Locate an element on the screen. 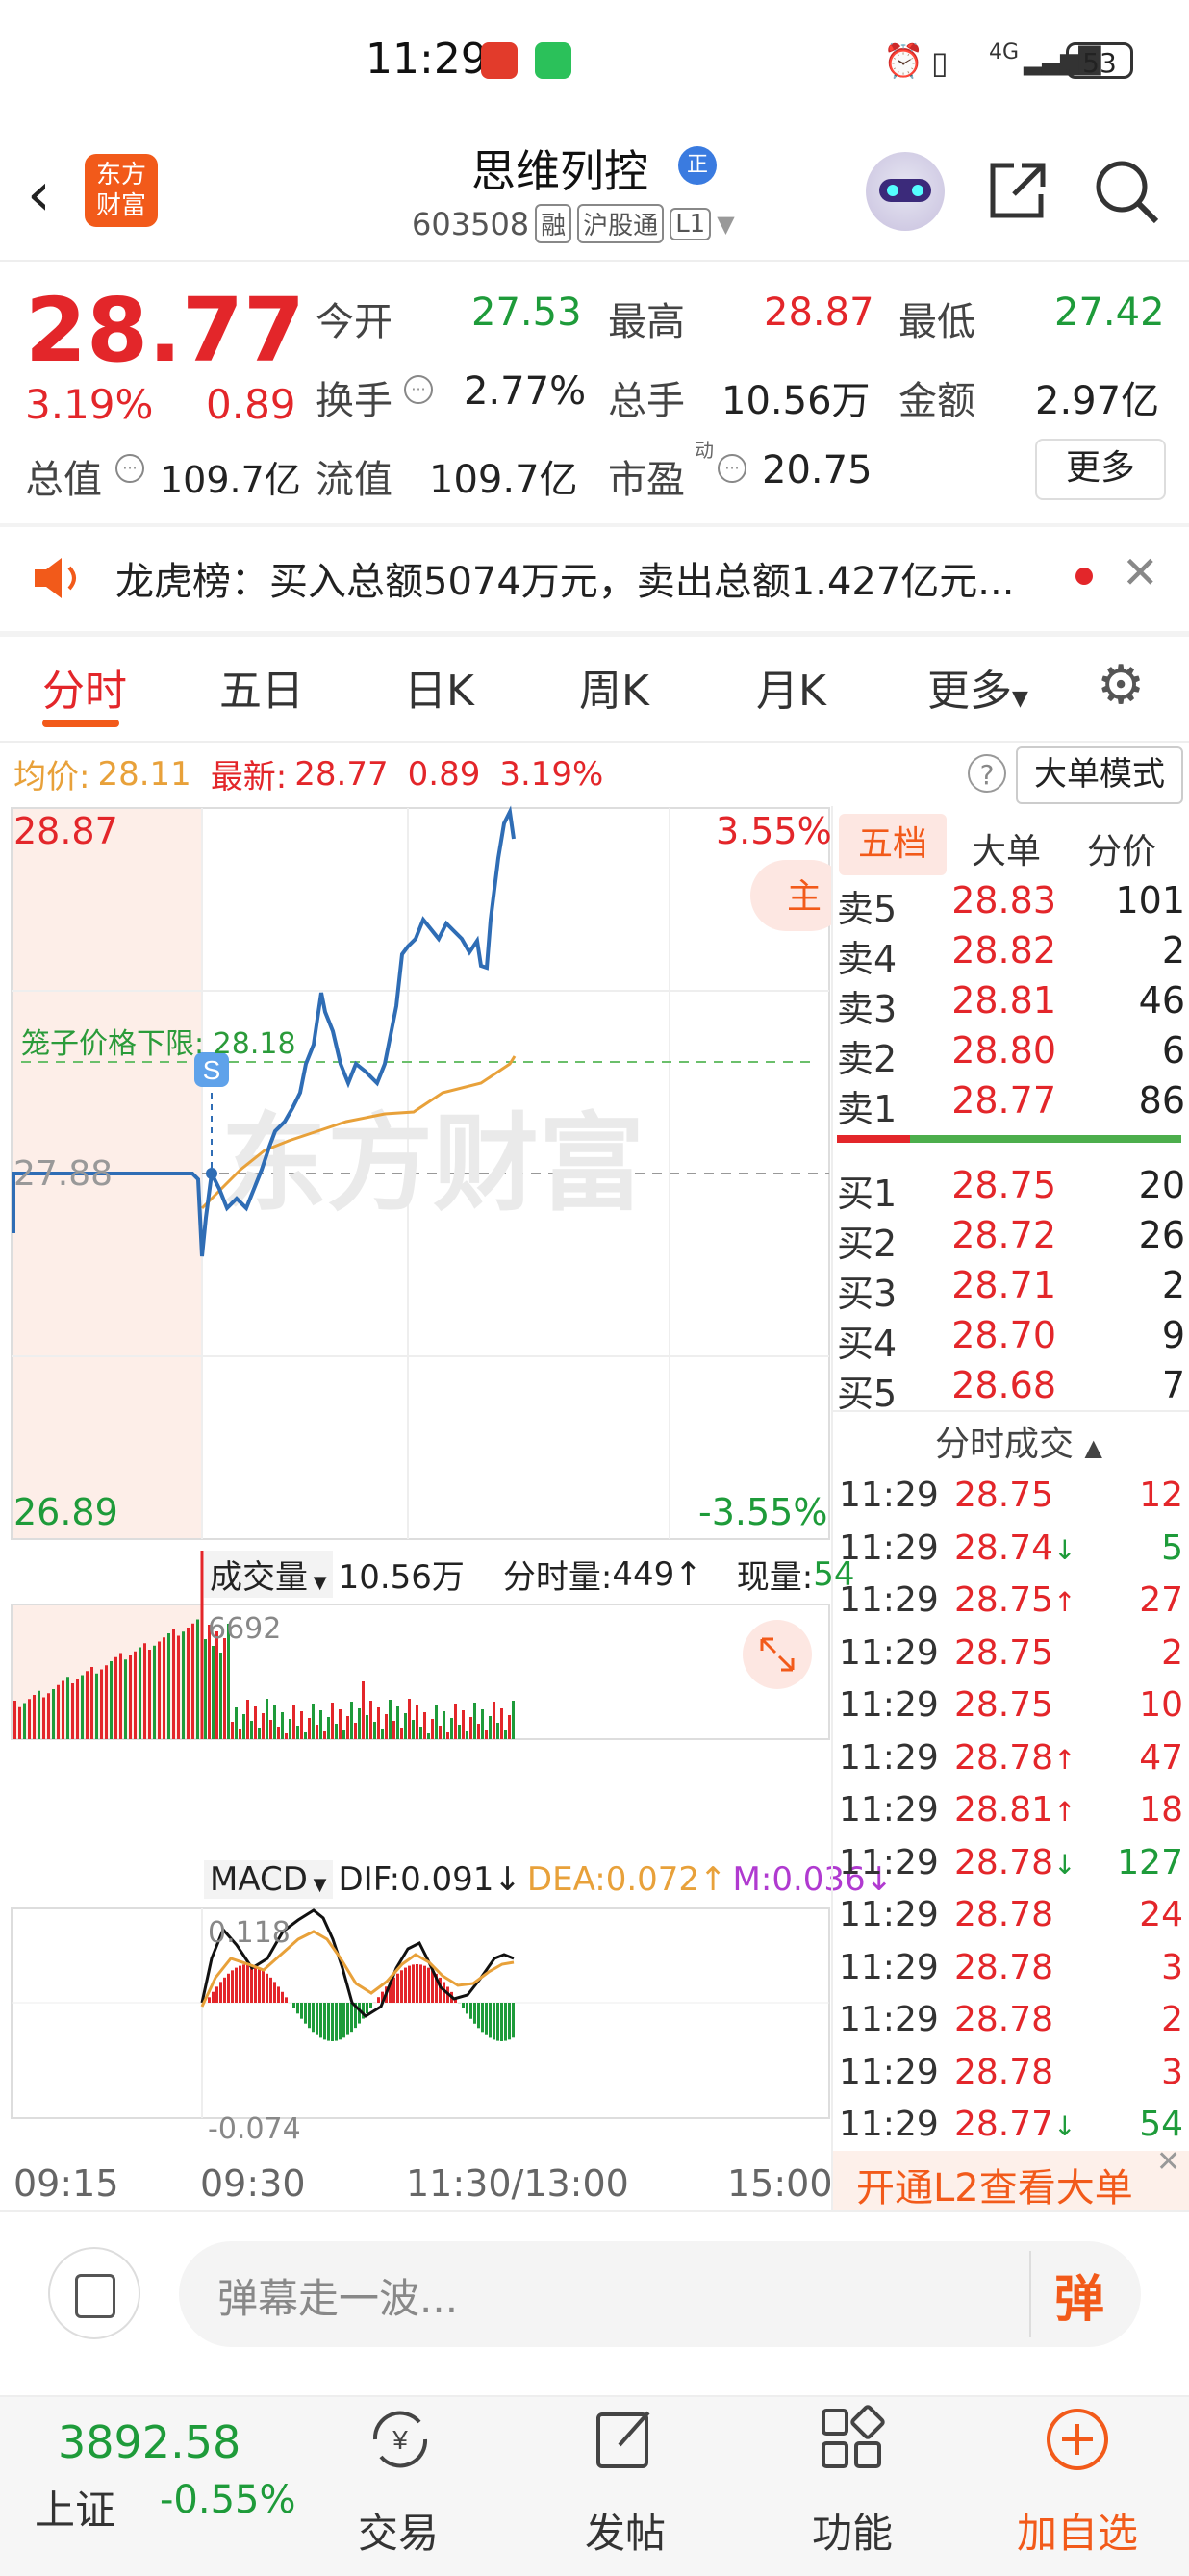  l2-promo-text: 开通L2查看大单 is located at coordinates (994, 2185).